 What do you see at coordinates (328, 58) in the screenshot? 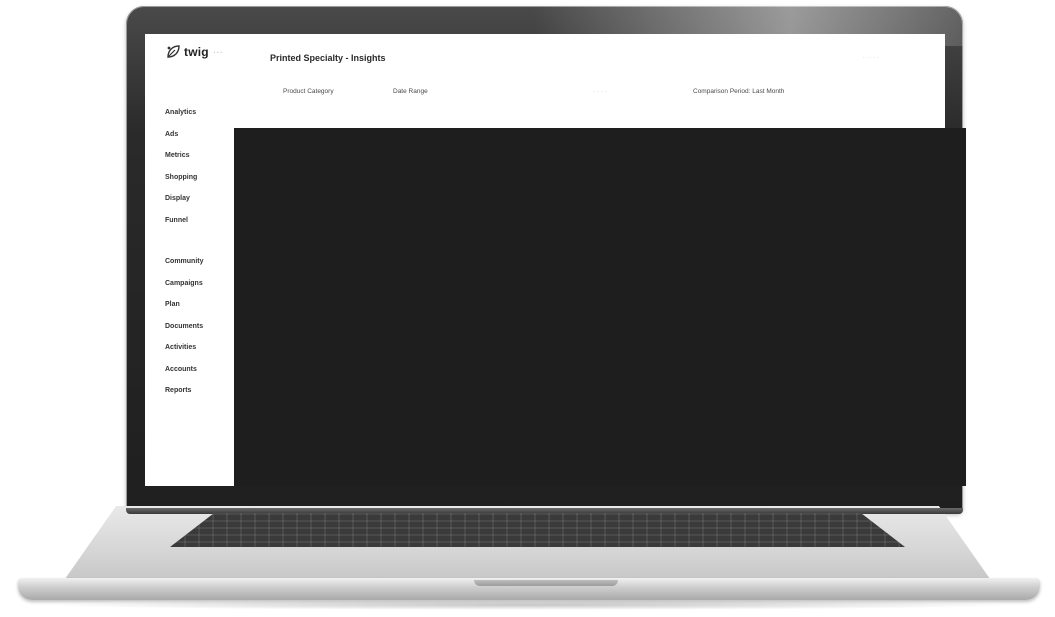
I see `page-title: Printed Specialty - Insights` at bounding box center [328, 58].